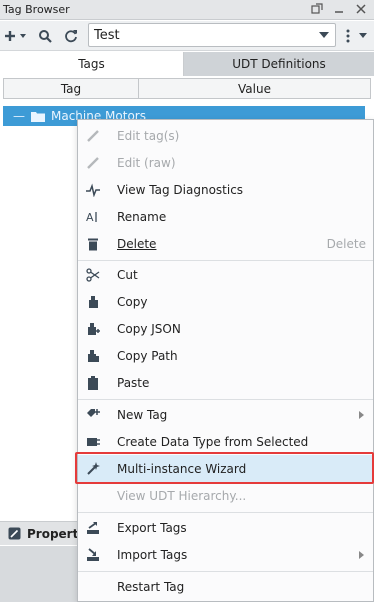  What do you see at coordinates (93, 356) in the screenshot?
I see `copy-path-icon` at bounding box center [93, 356].